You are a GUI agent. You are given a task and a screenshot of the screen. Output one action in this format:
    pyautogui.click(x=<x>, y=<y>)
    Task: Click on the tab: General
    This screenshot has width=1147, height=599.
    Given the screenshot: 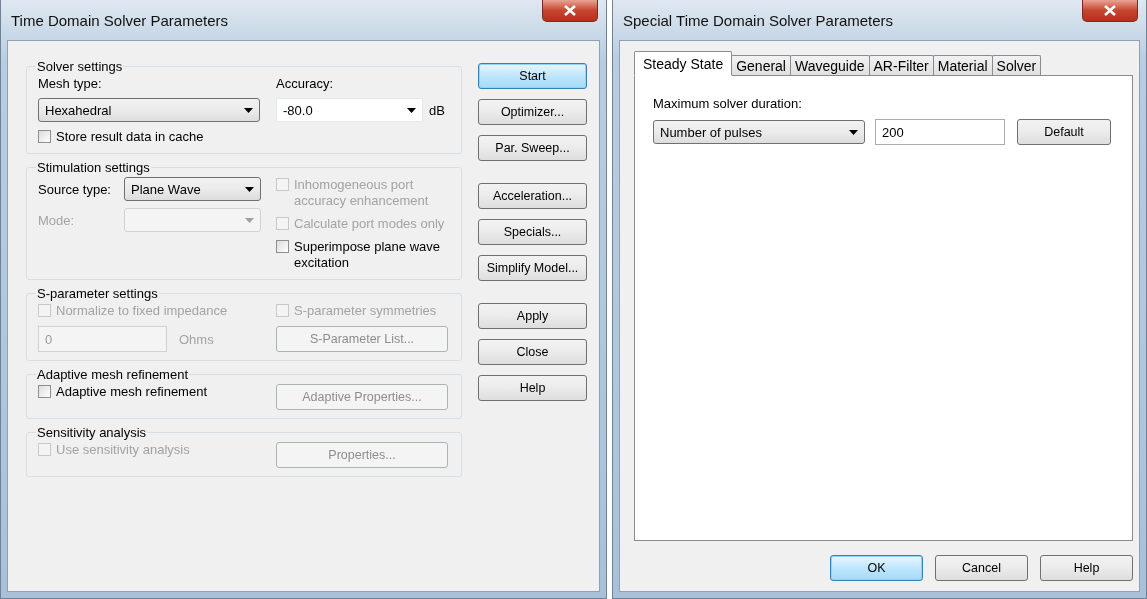 What is the action you would take?
    pyautogui.click(x=761, y=65)
    